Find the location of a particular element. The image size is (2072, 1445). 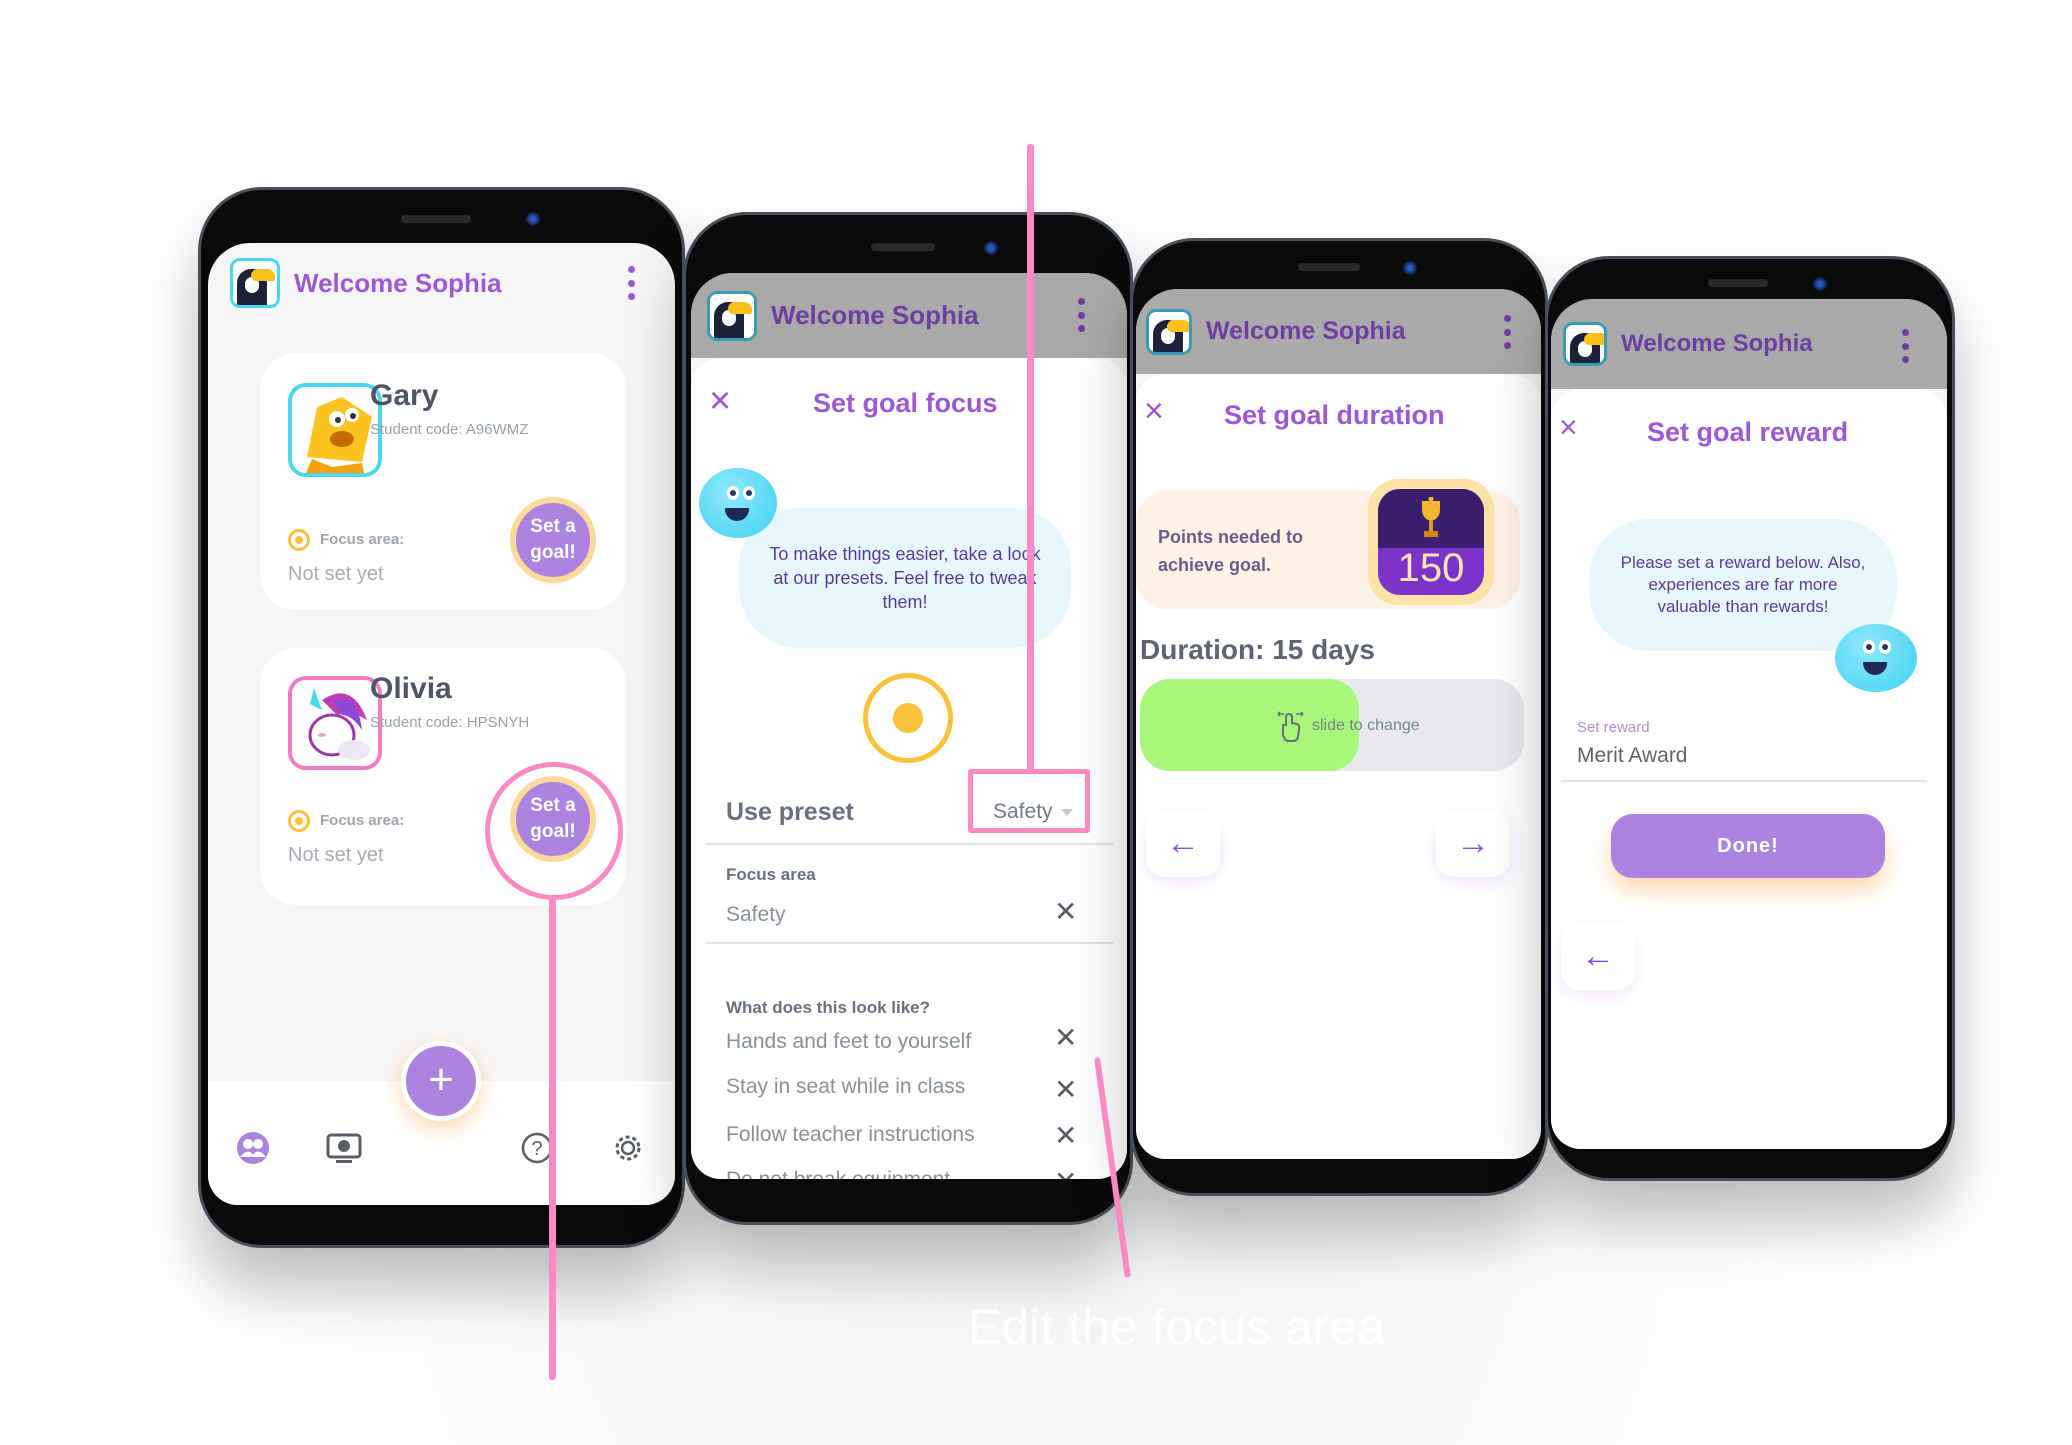

video-icon is located at coordinates (344, 1148).